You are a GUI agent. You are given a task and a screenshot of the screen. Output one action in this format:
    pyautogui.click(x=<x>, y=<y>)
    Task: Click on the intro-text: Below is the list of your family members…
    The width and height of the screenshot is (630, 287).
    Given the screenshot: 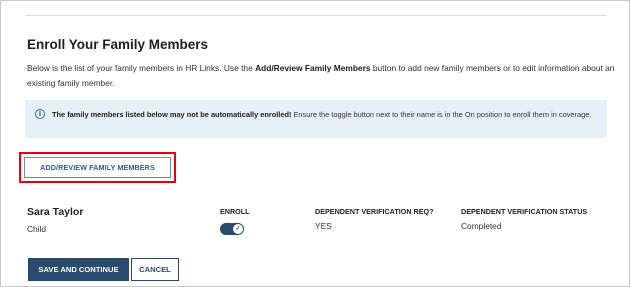 What is the action you would take?
    pyautogui.click(x=322, y=76)
    